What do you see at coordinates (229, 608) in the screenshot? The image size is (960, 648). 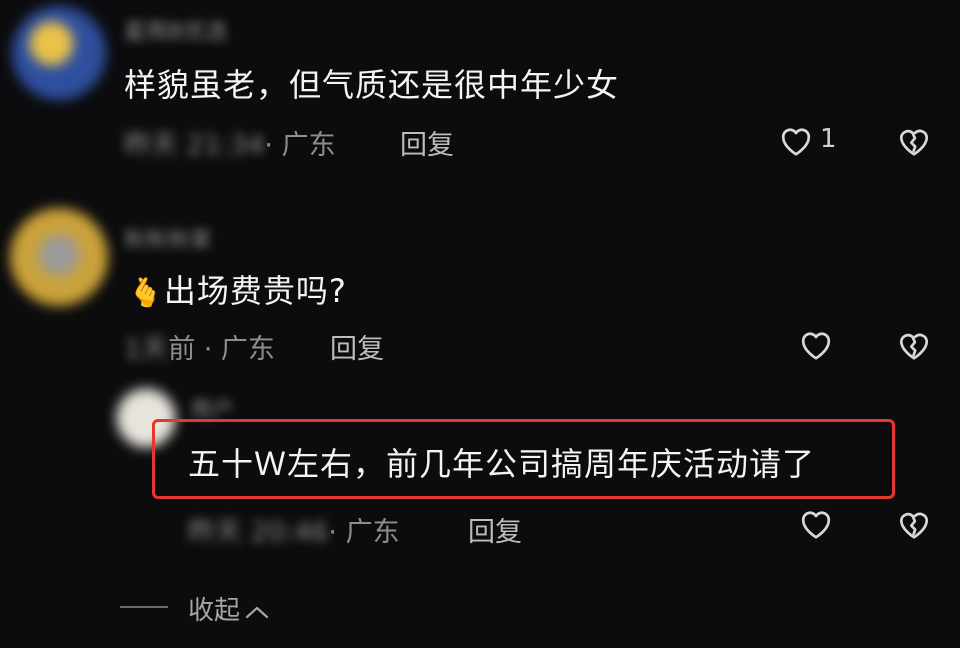 I see `collapse-replies-button: 收起` at bounding box center [229, 608].